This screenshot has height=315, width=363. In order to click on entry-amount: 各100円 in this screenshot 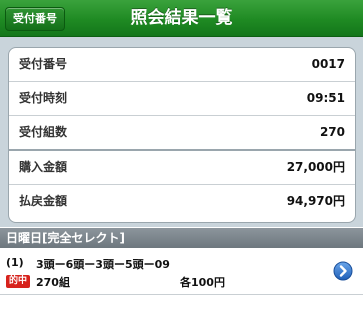, I will do `click(202, 282)`.